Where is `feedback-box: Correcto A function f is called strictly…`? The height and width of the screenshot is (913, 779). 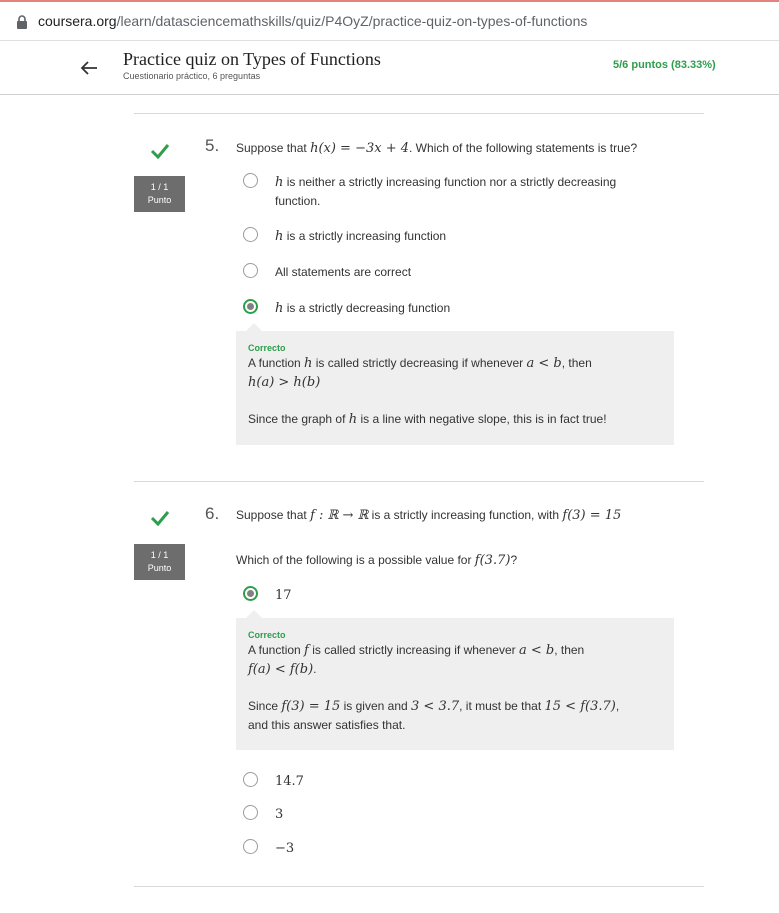 feedback-box: Correcto A function f is called strictly… is located at coordinates (455, 680).